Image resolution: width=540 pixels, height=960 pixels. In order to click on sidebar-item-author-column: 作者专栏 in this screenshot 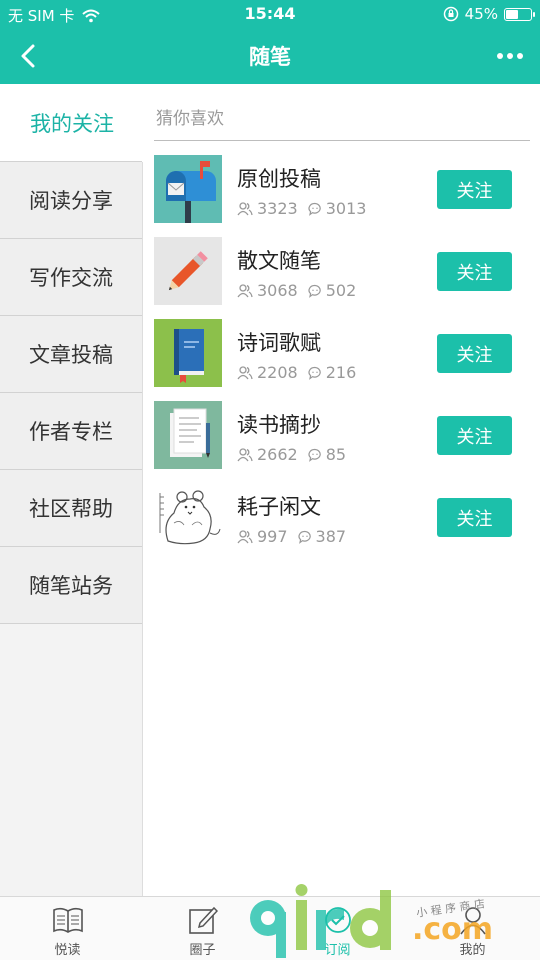, I will do `click(71, 431)`.